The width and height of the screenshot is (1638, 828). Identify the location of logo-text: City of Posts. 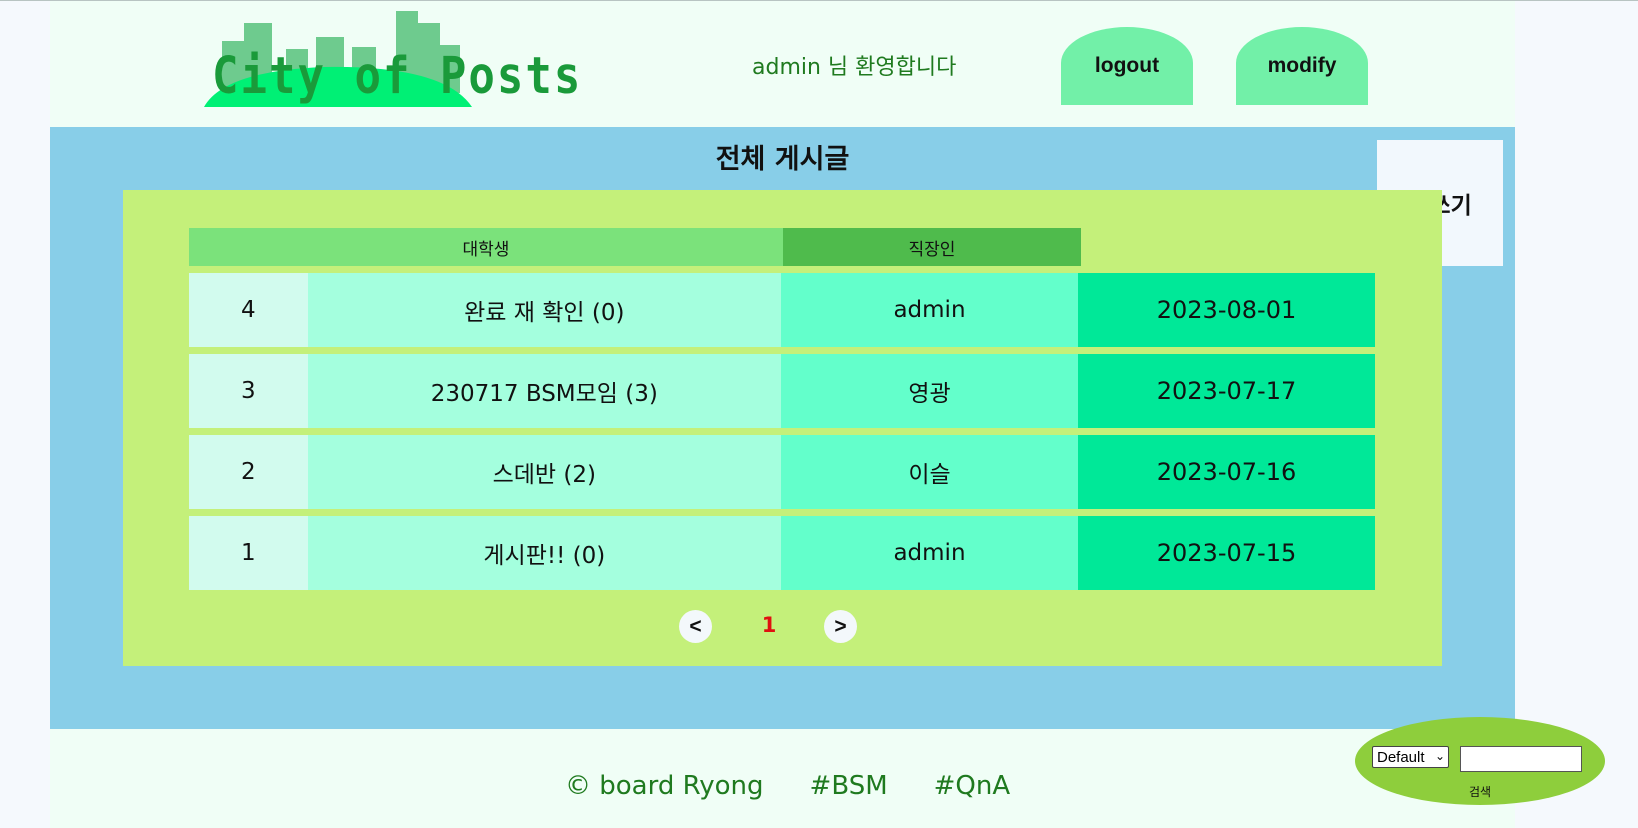
(397, 76).